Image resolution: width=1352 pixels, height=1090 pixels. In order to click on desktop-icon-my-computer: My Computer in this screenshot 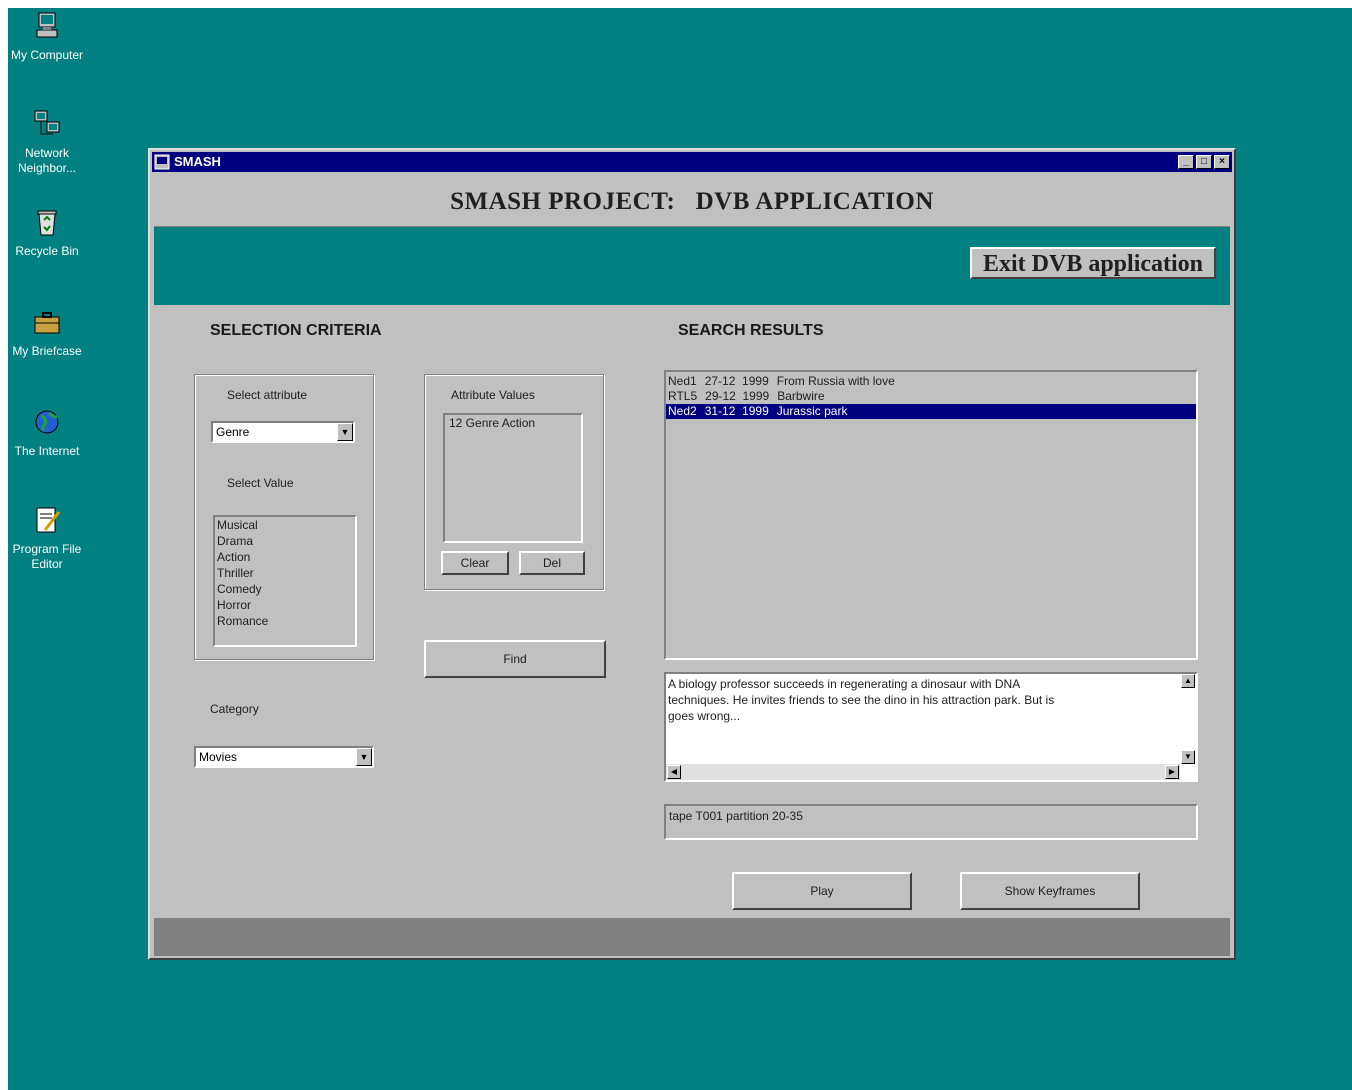, I will do `click(47, 36)`.